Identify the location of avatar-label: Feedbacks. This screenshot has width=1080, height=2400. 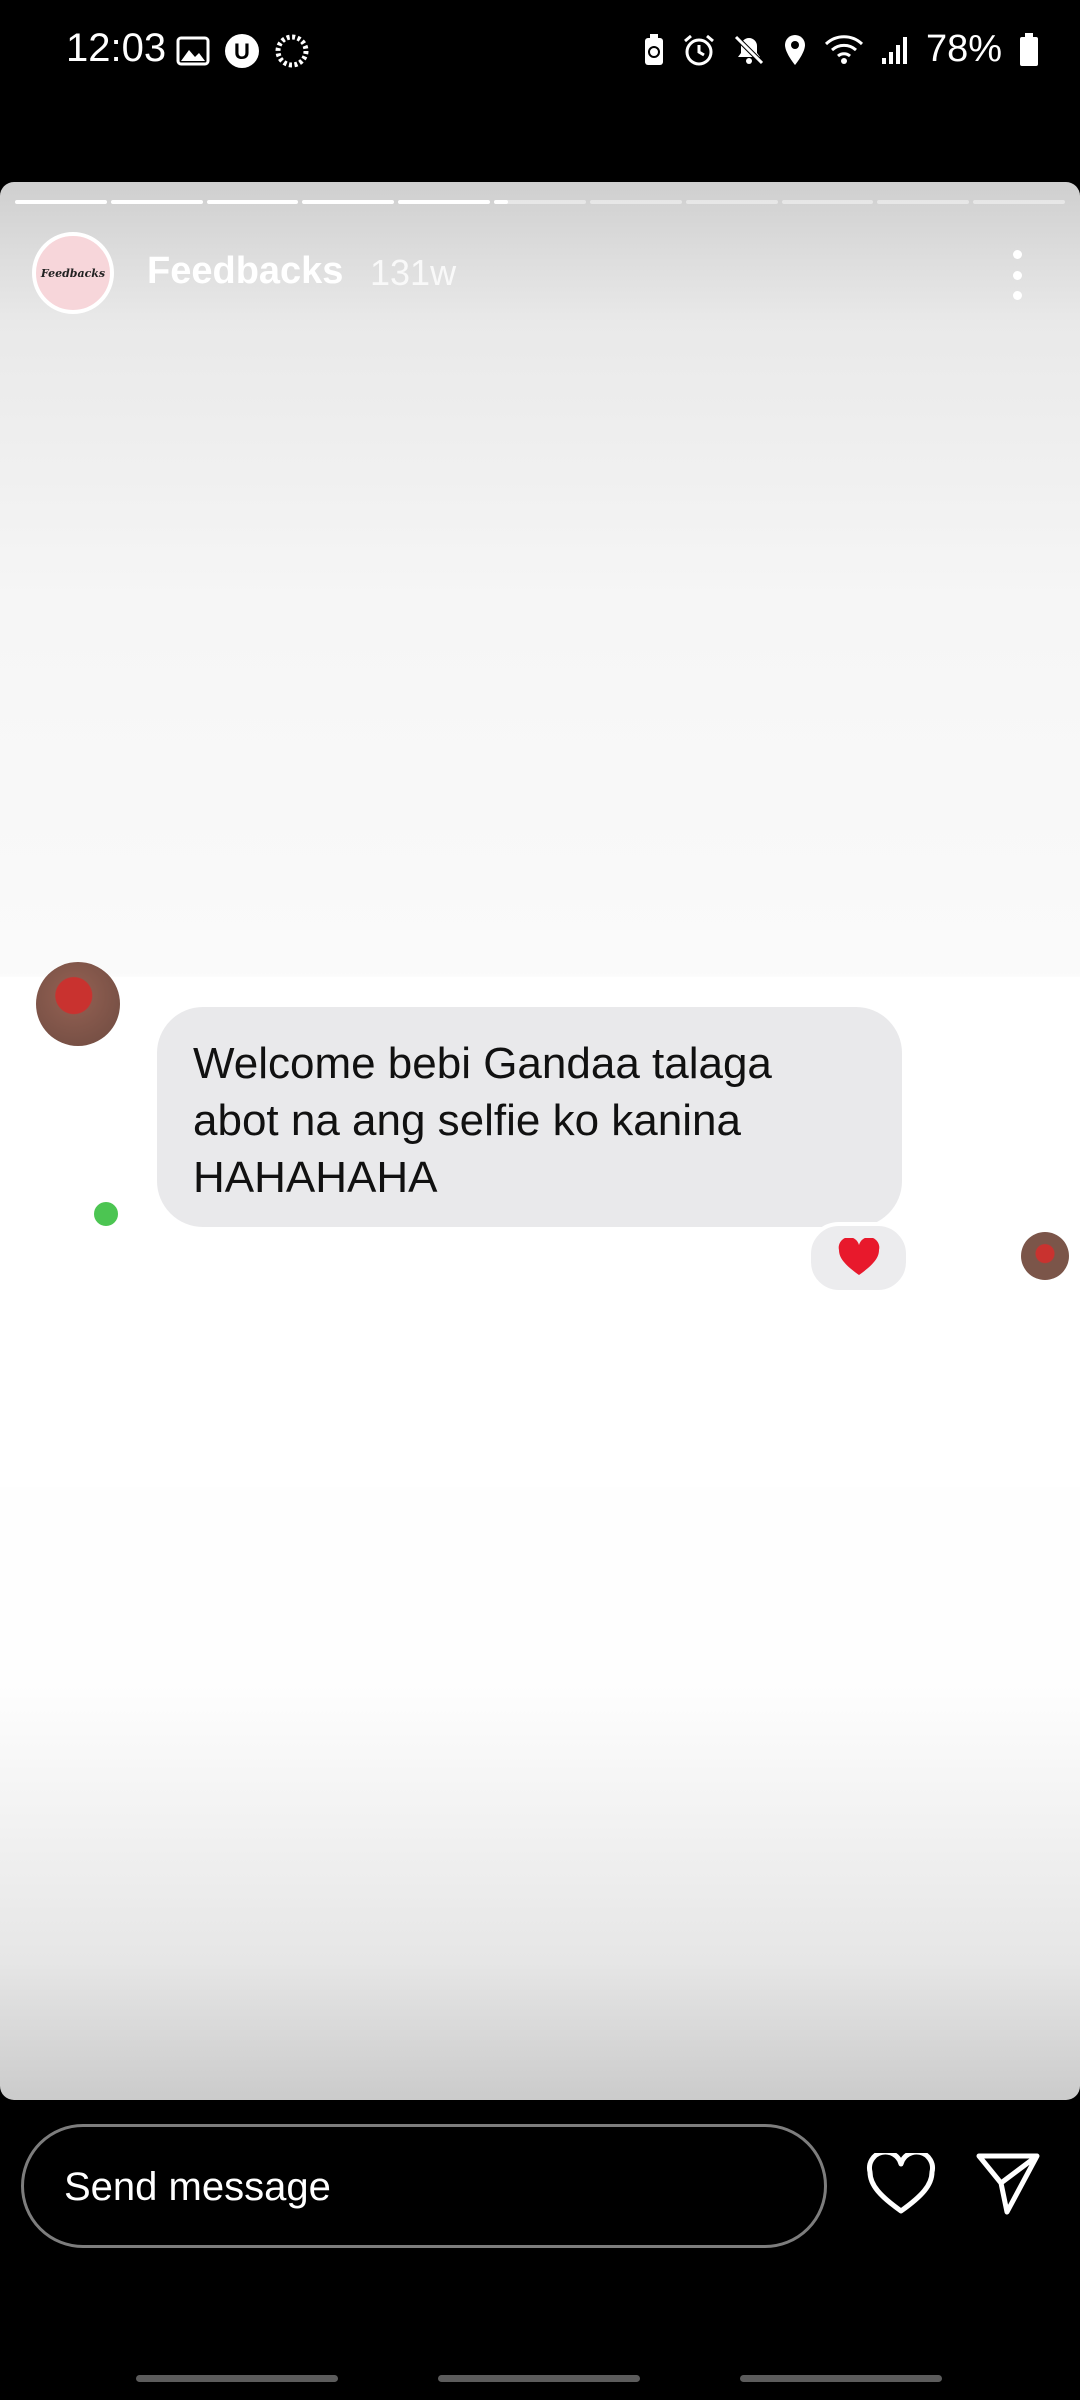
(73, 273).